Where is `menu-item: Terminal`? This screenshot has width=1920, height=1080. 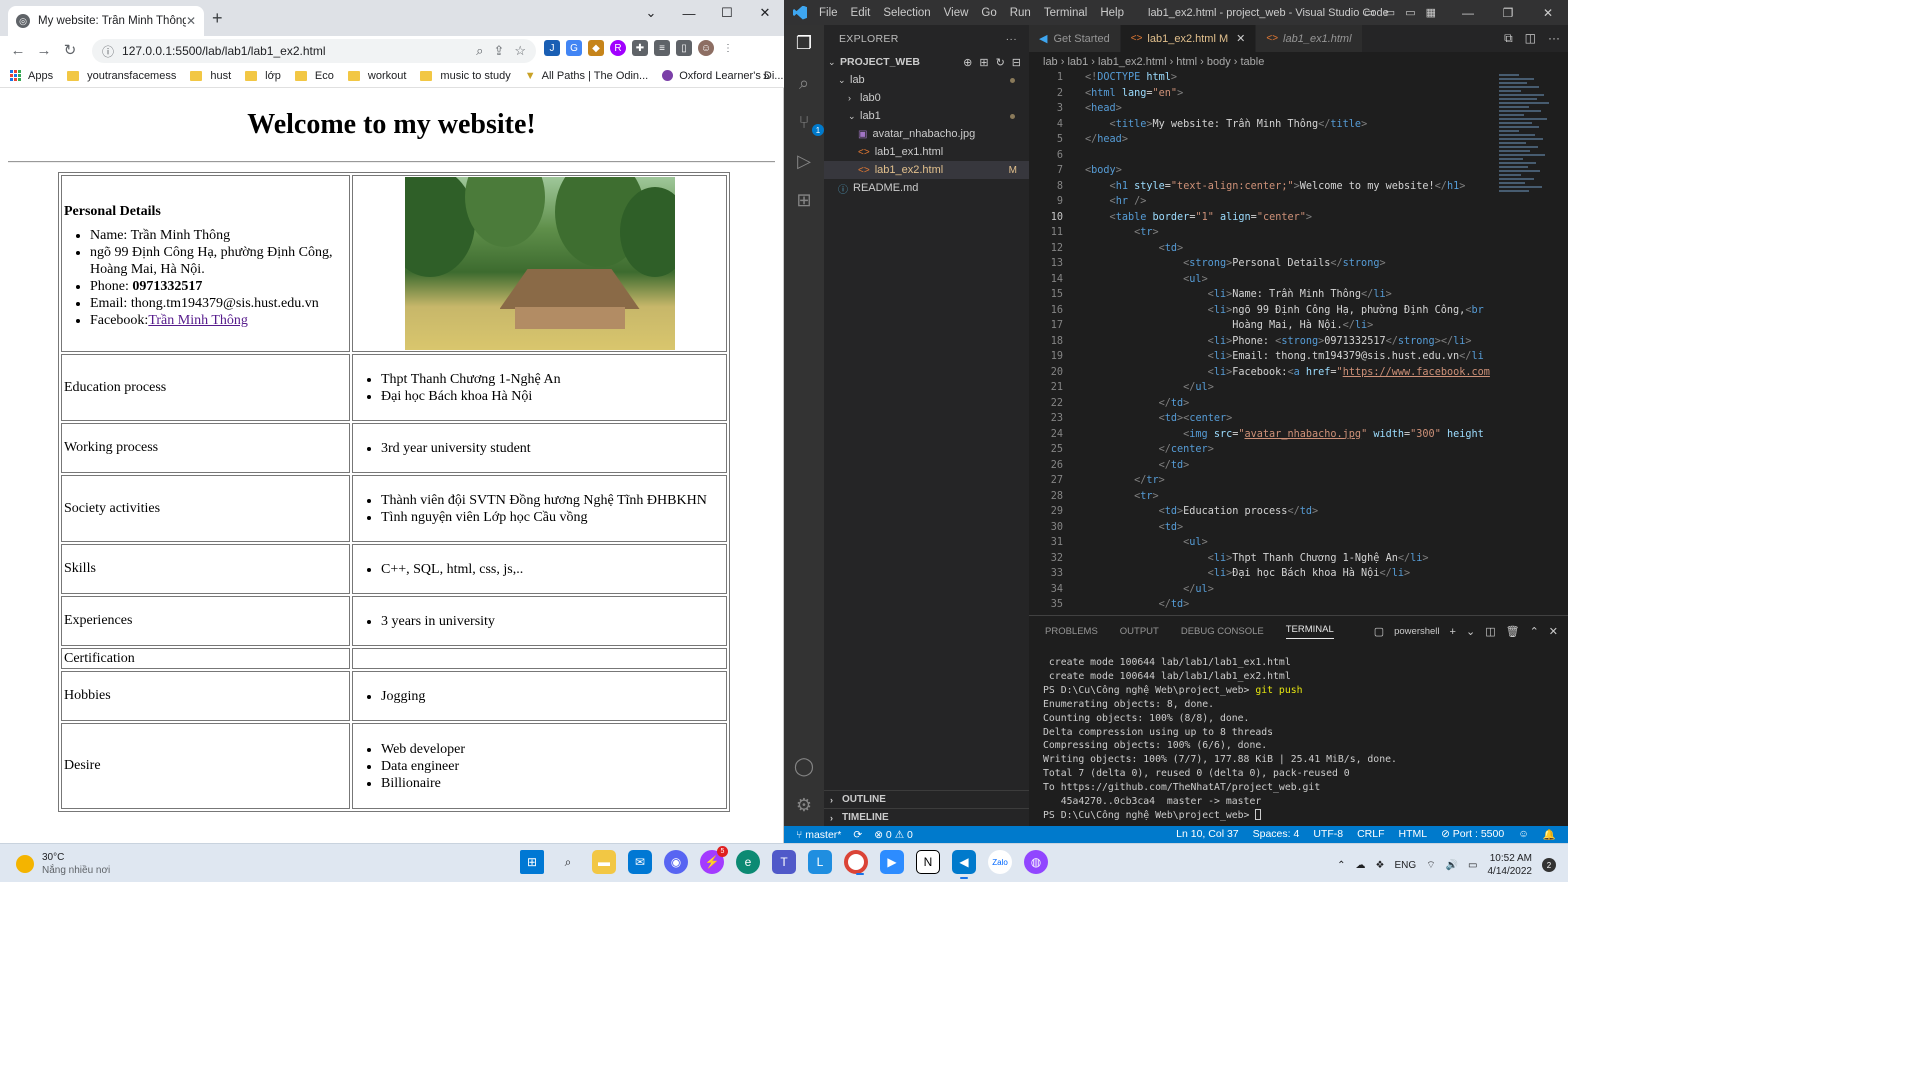
menu-item: Terminal is located at coordinates (1065, 13).